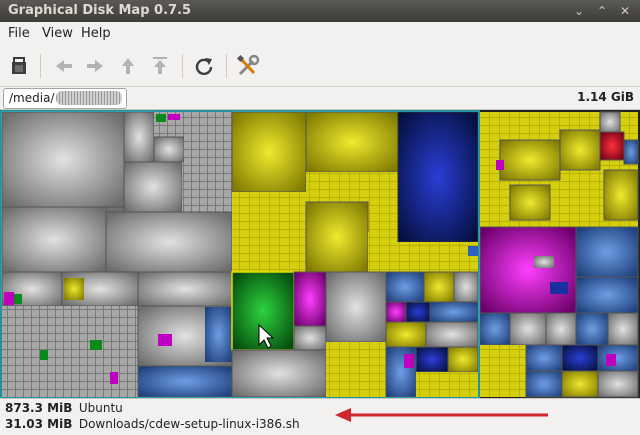 The height and width of the screenshot is (435, 640). Describe the element at coordinates (320, 98) in the screenshot. I see `path-bar: /media/ 1.14 GiB` at that location.